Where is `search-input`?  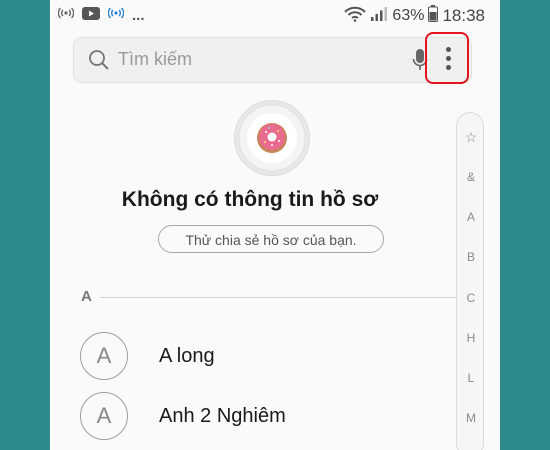 search-input is located at coordinates (243, 59).